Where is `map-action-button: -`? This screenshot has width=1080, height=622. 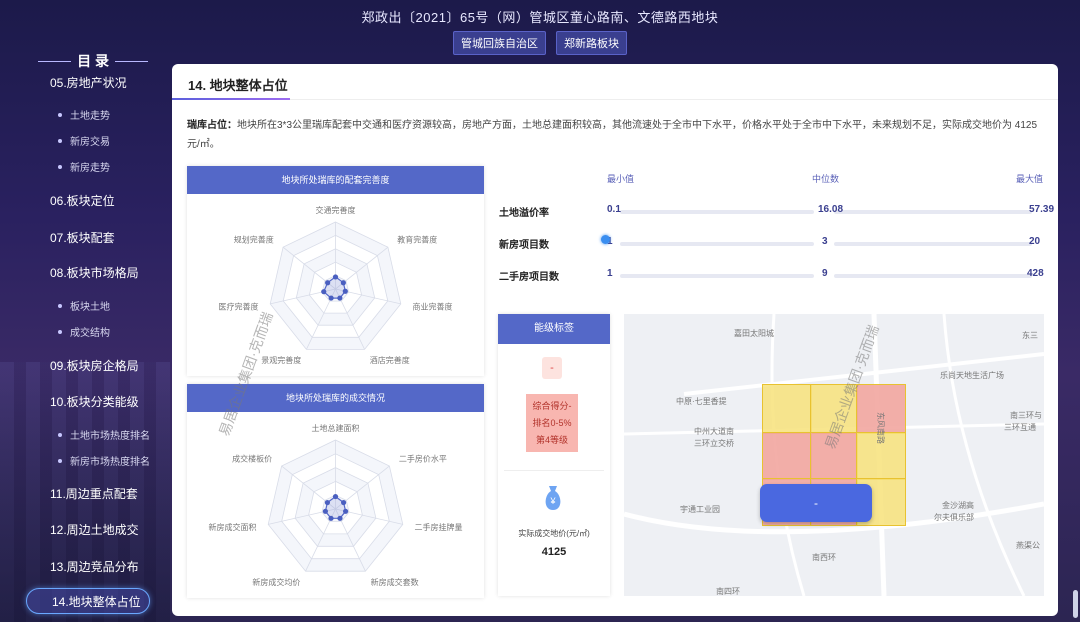
map-action-button: - is located at coordinates (816, 503).